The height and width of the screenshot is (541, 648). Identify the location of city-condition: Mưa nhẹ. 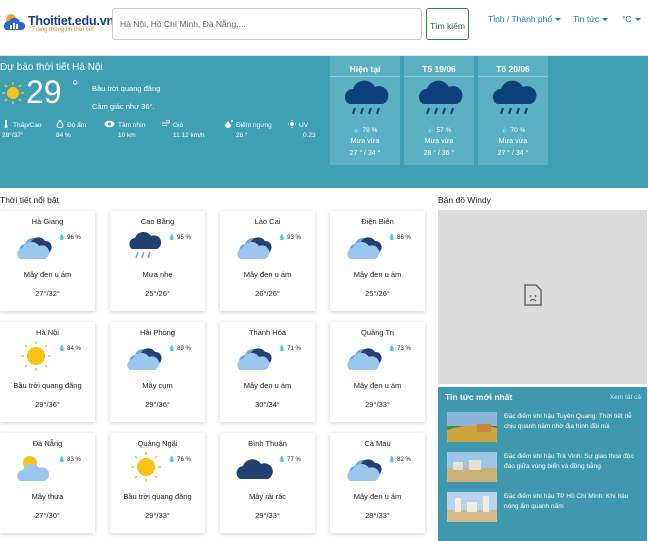
(157, 274).